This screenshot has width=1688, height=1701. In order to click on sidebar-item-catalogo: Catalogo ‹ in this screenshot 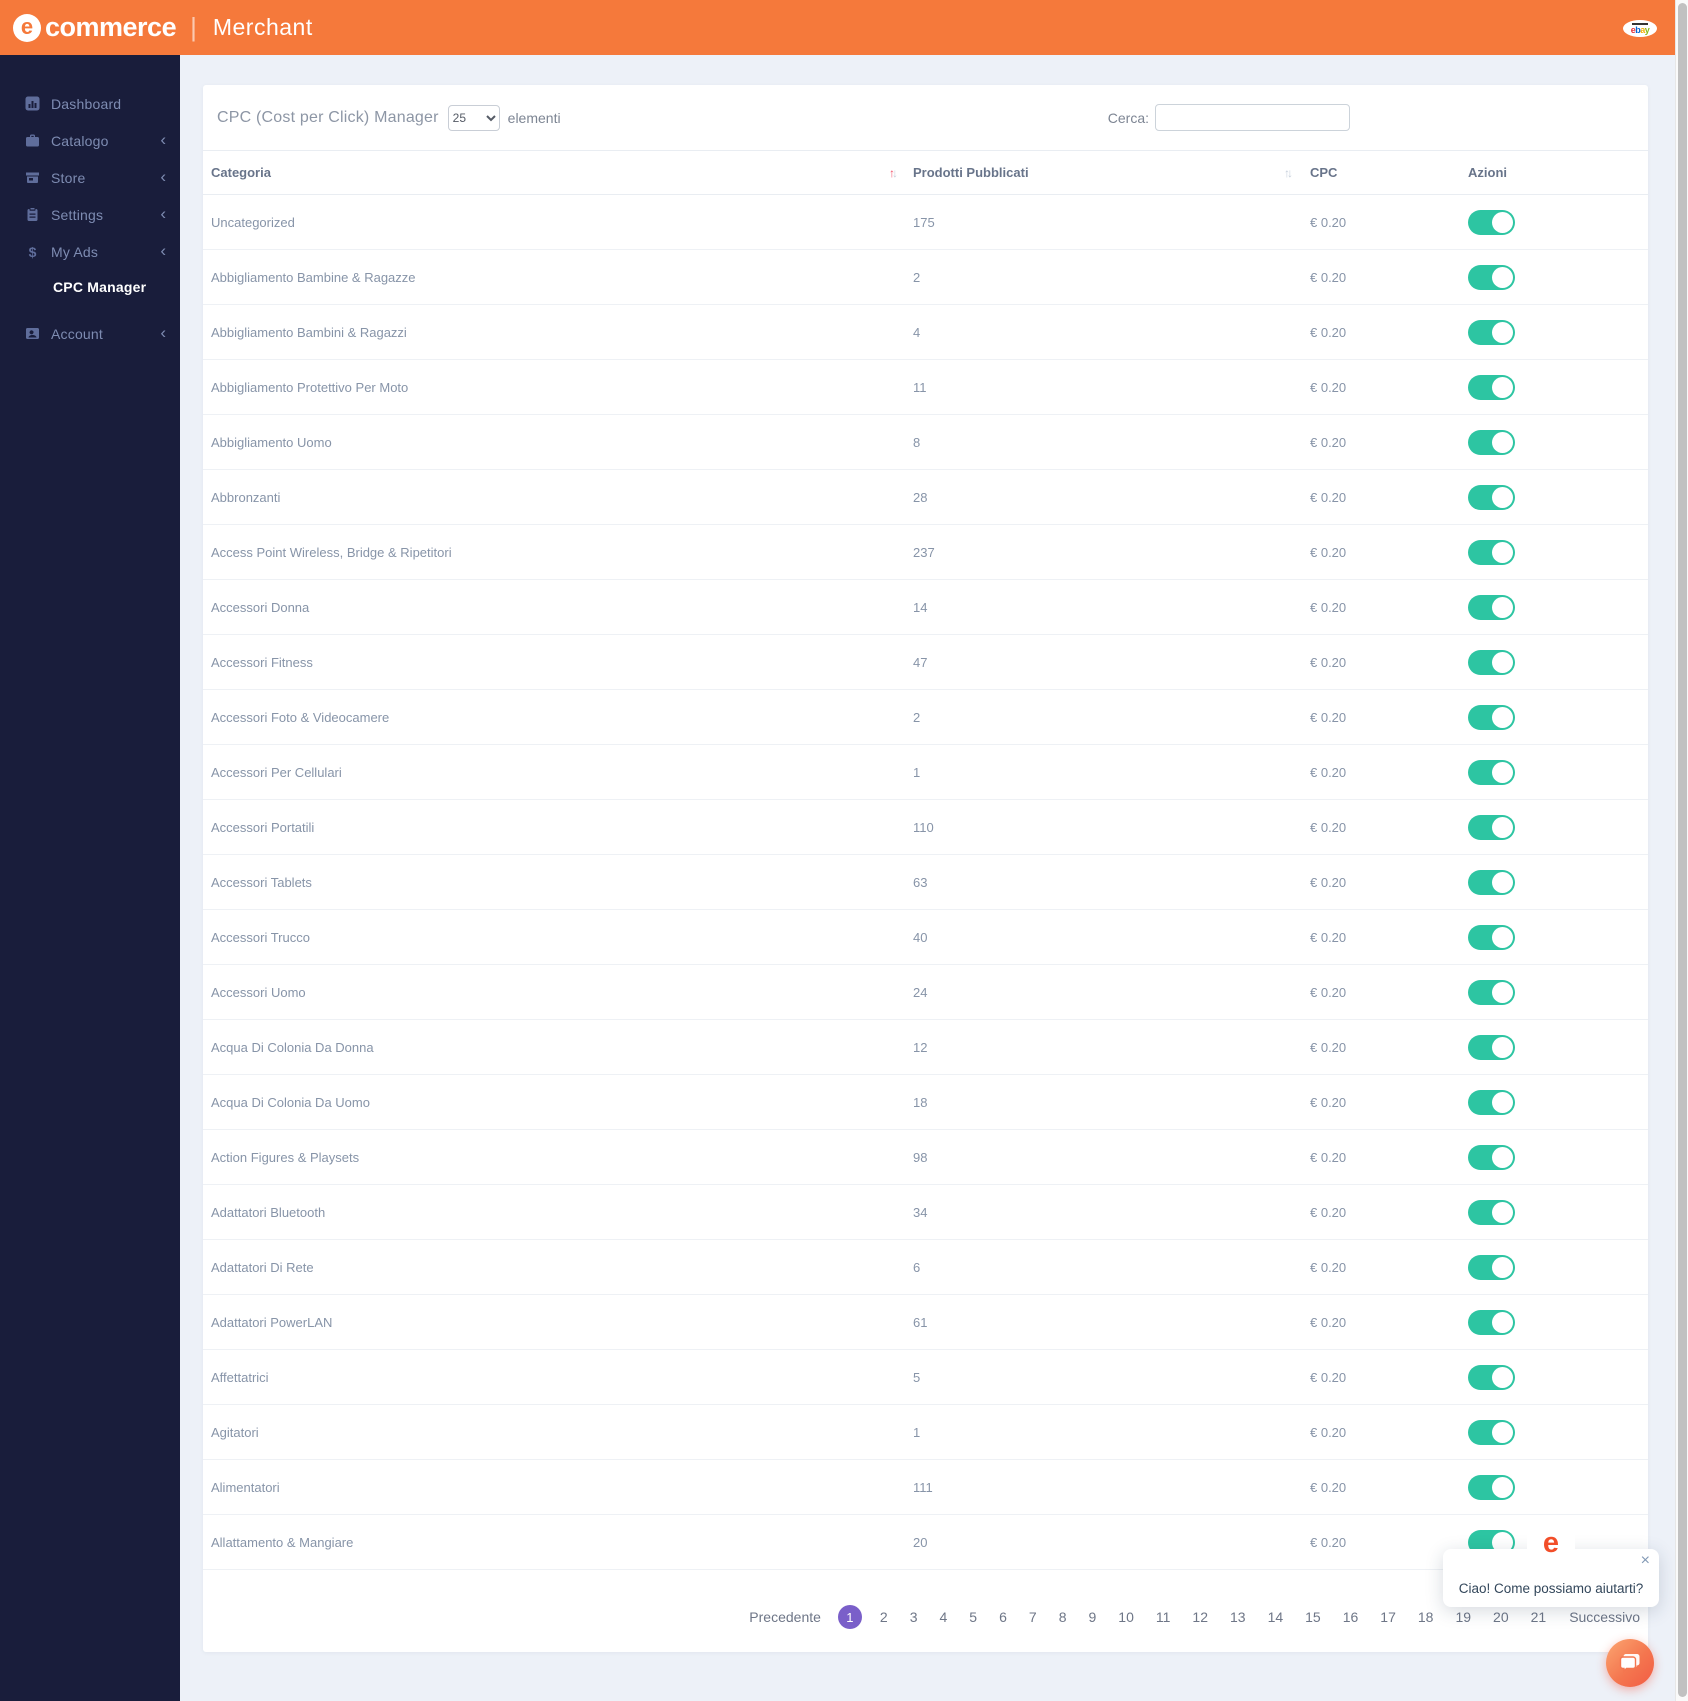, I will do `click(90, 140)`.